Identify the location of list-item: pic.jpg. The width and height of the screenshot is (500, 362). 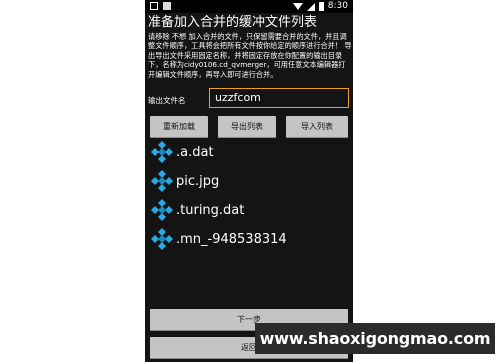
(184, 181).